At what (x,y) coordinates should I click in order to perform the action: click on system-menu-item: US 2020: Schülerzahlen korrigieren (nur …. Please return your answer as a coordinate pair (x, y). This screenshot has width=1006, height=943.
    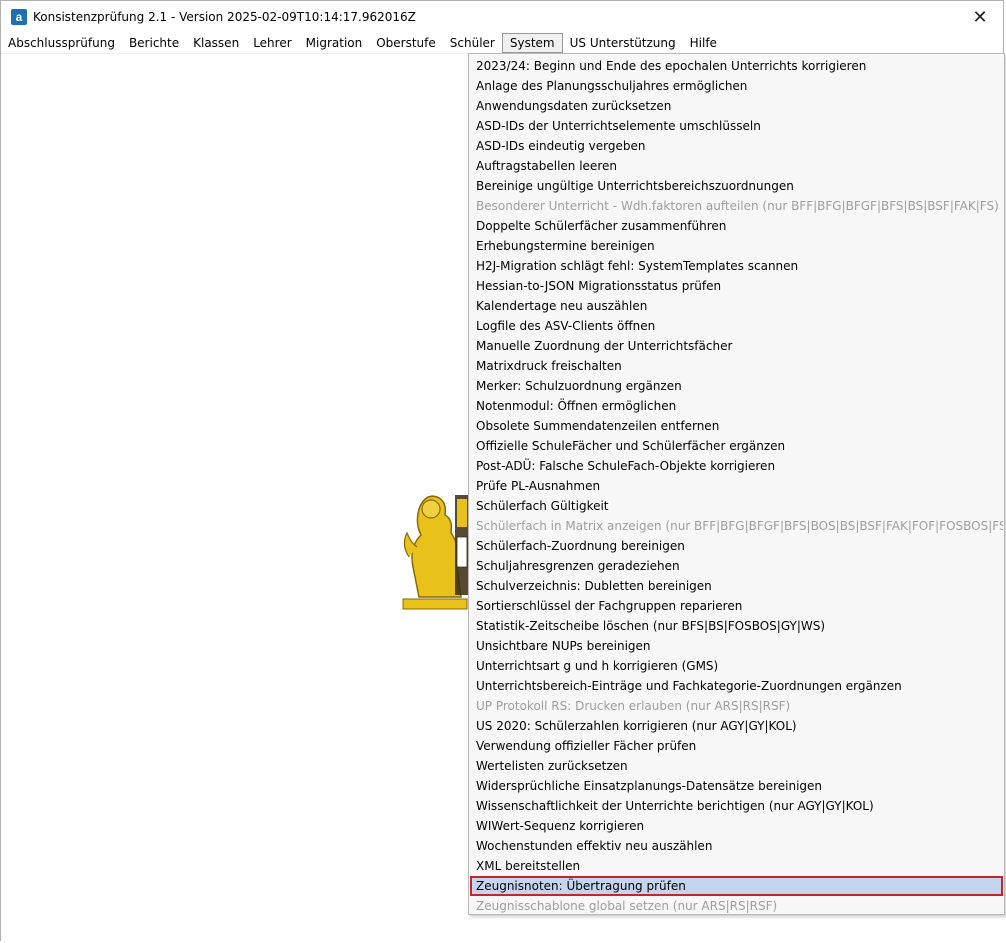
    Looking at the image, I should click on (736, 726).